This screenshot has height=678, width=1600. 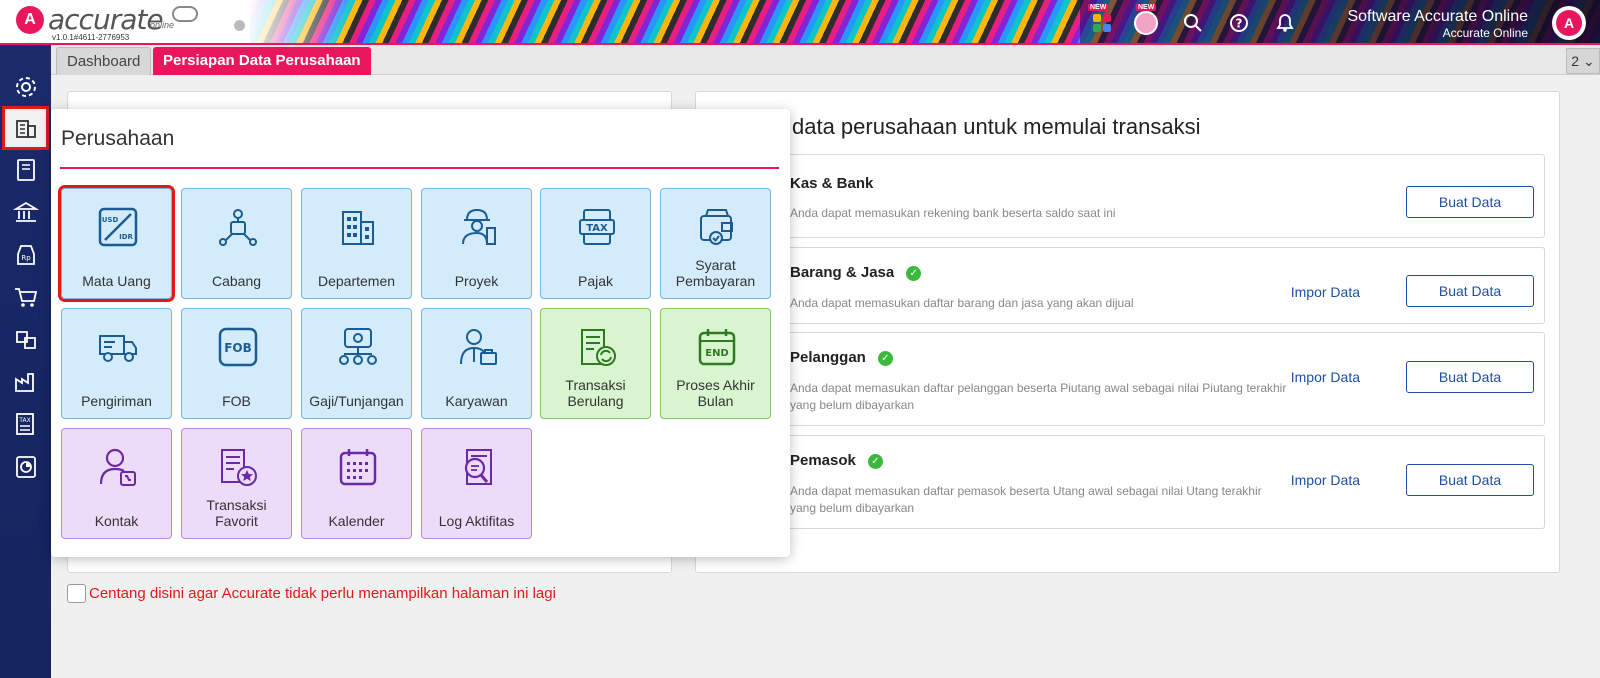 I want to click on tile-departemen: Departemen, so click(x=356, y=243).